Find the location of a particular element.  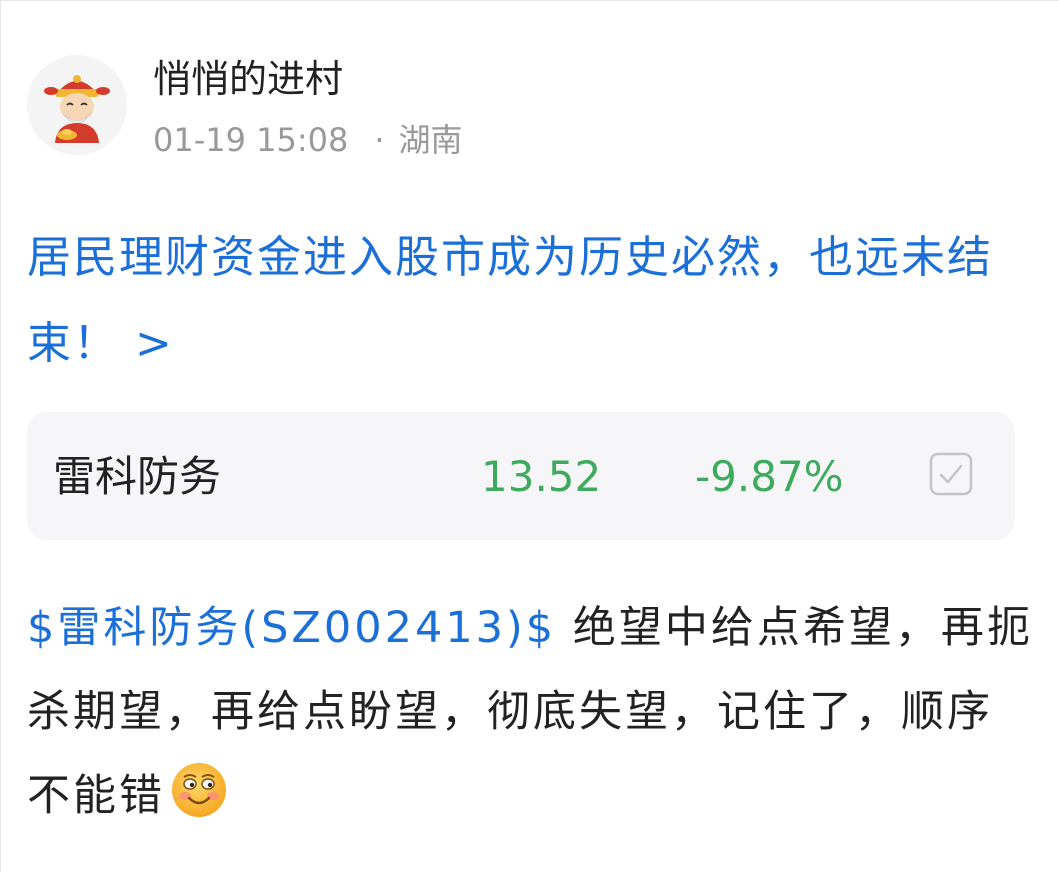

author-avatar is located at coordinates (77, 105).